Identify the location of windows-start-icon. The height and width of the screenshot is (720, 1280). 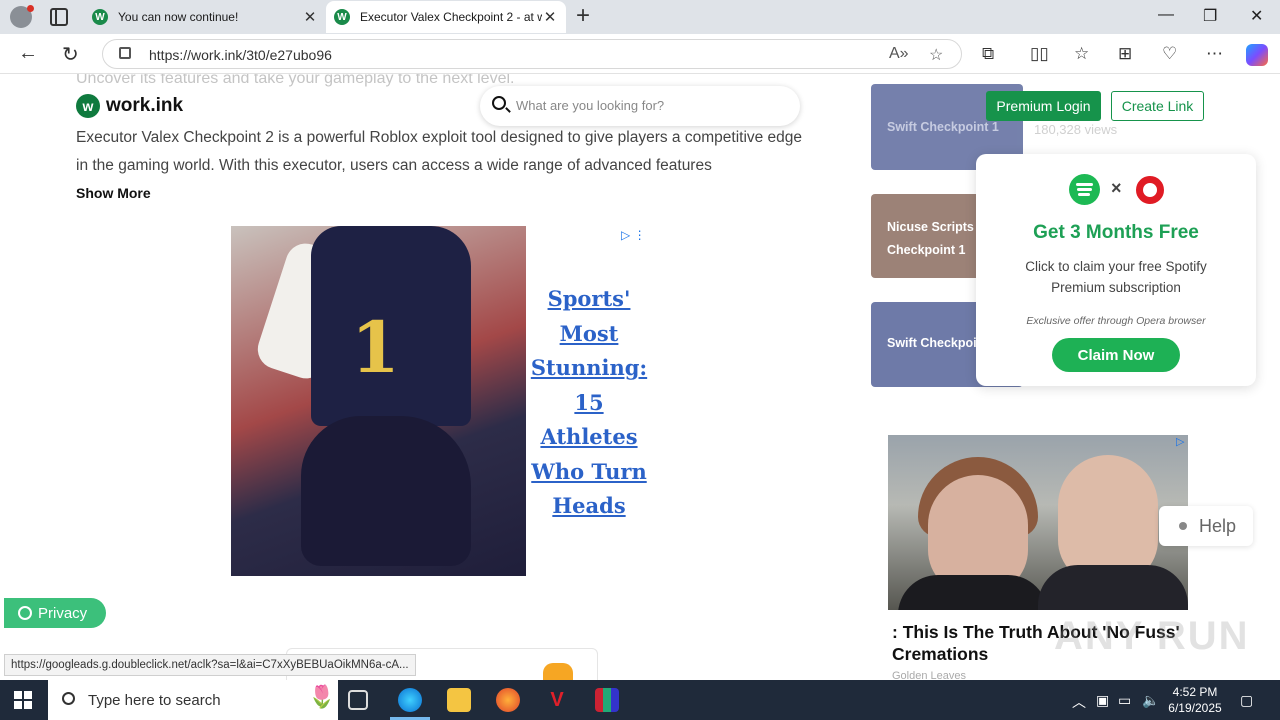
(23, 700).